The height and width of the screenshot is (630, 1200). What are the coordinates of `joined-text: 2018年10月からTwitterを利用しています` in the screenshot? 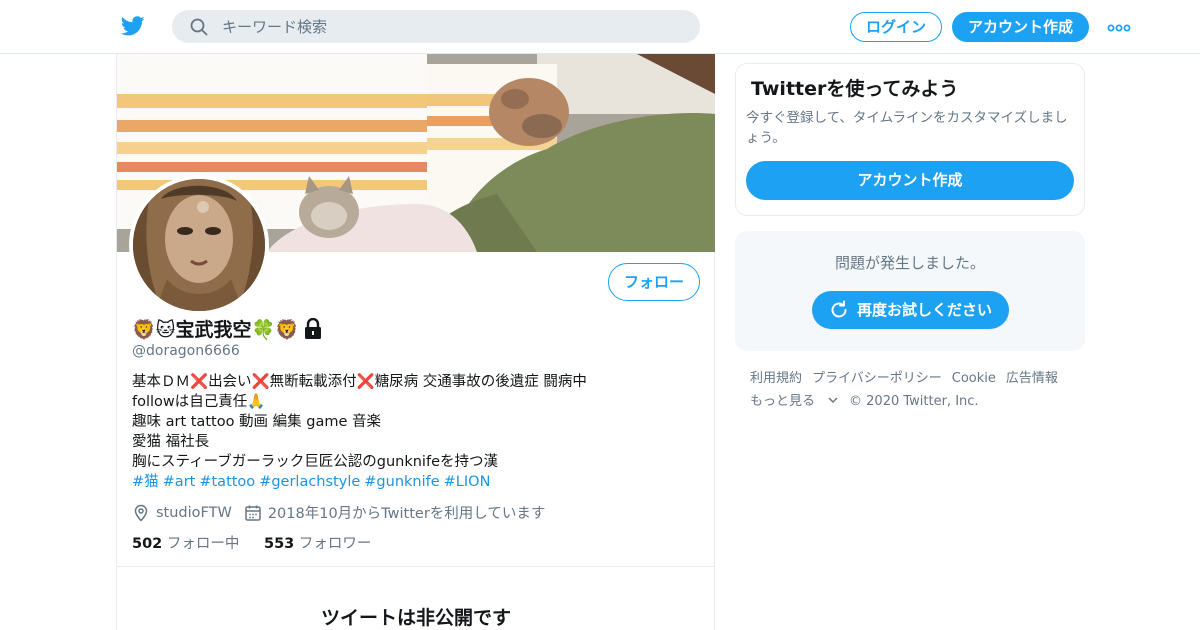 It's located at (406, 514).